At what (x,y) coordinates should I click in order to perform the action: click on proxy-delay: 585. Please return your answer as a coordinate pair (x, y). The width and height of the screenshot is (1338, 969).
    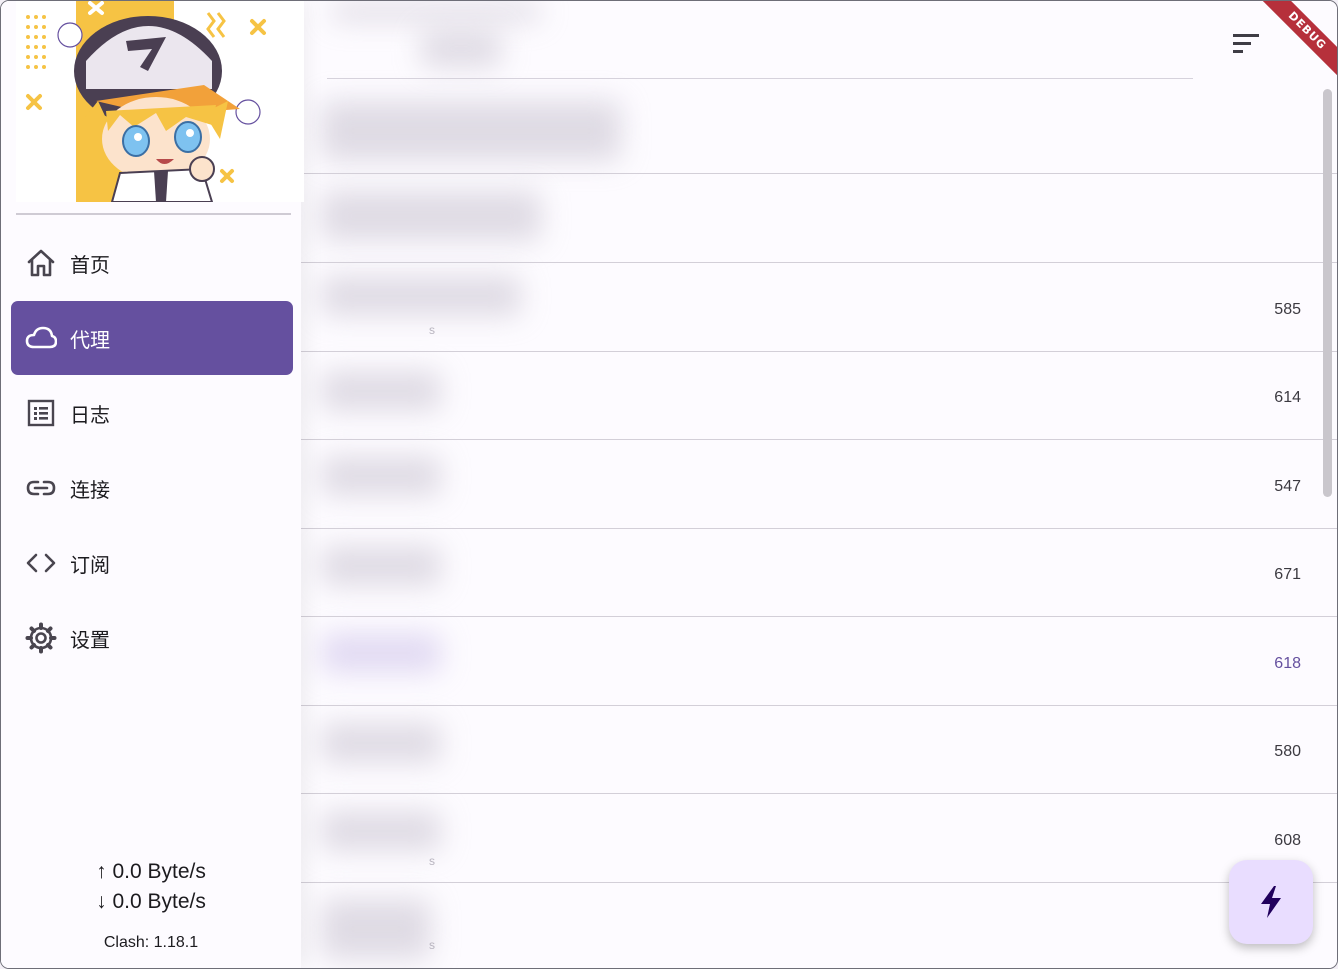
    Looking at the image, I should click on (1287, 309).